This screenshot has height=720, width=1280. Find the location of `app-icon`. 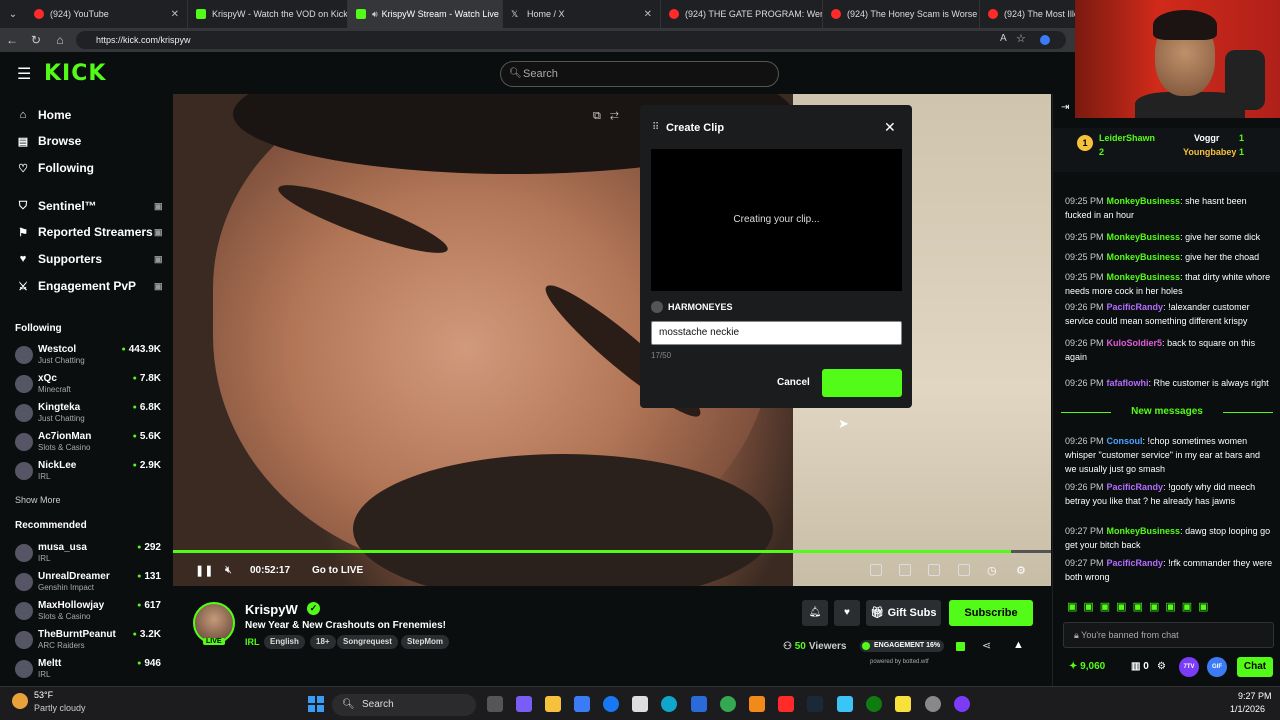

app-icon is located at coordinates (962, 704).